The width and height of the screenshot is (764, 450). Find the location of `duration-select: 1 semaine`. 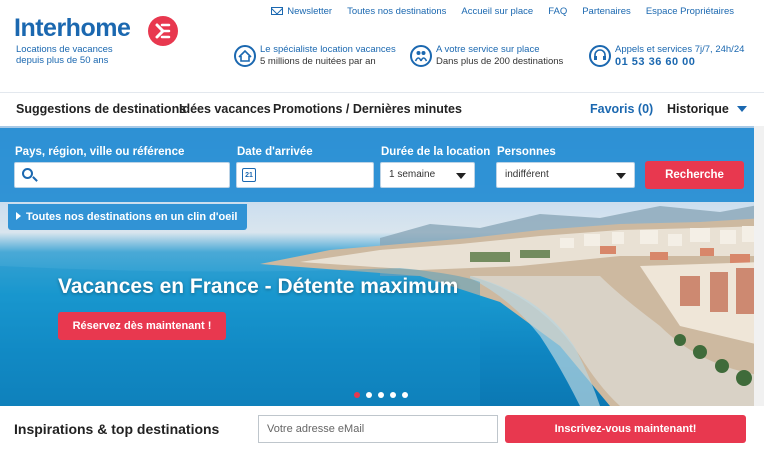

duration-select: 1 semaine is located at coordinates (427, 175).